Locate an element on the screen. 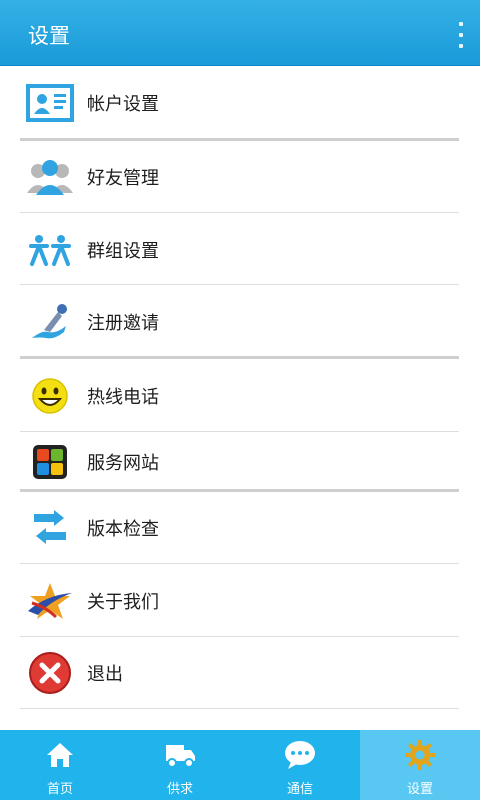 This screenshot has width=480, height=800. page-title: 设置 is located at coordinates (49, 36).